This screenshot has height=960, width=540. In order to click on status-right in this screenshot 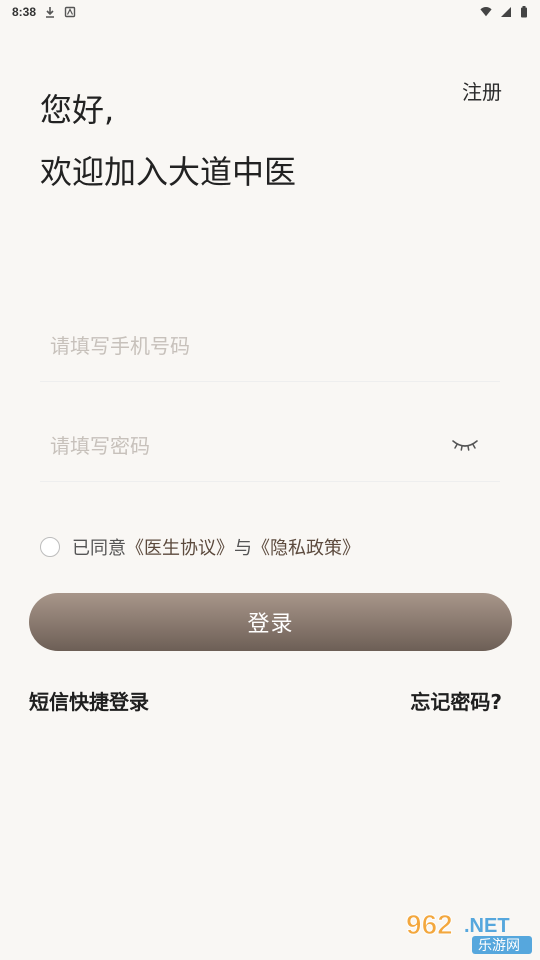, I will do `click(504, 12)`.